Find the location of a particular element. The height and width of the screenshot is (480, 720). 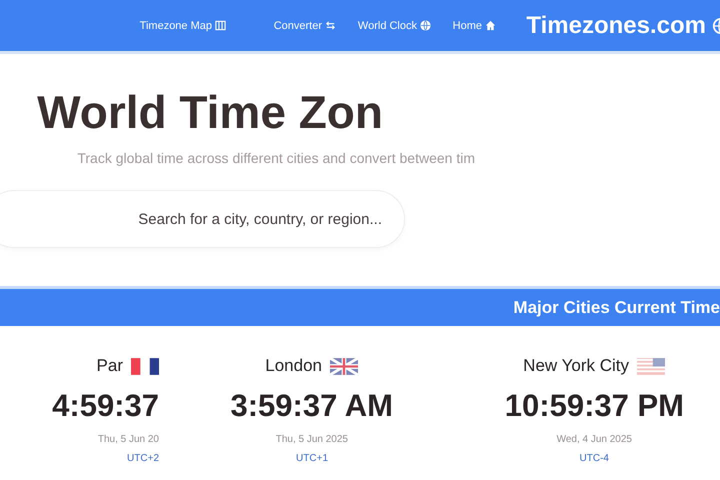

city-time: 4:59:37 is located at coordinates (105, 406).